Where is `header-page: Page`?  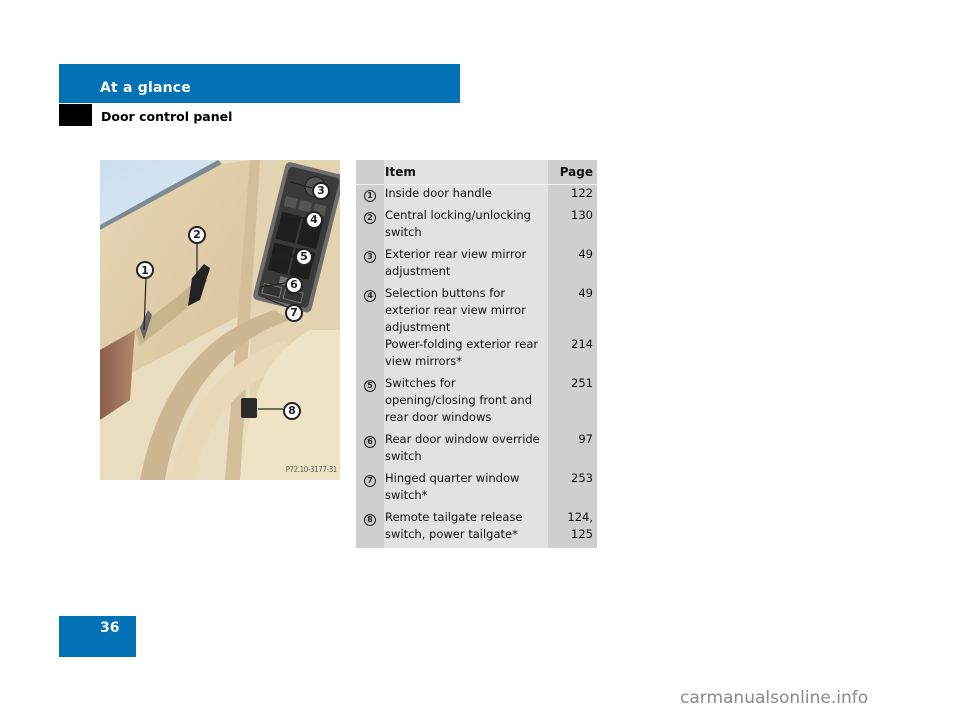
header-page: Page is located at coordinates (576, 171).